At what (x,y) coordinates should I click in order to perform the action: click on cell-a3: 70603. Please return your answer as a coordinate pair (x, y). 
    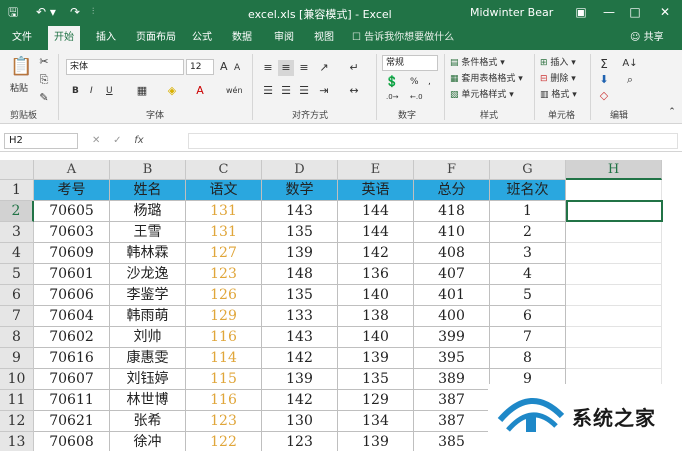
    Looking at the image, I should click on (72, 232).